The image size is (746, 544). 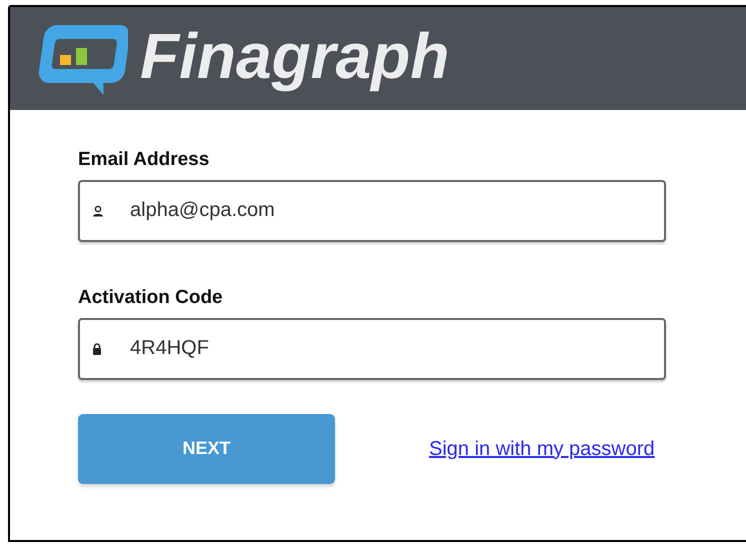 What do you see at coordinates (97, 348) in the screenshot?
I see `lock-icon` at bounding box center [97, 348].